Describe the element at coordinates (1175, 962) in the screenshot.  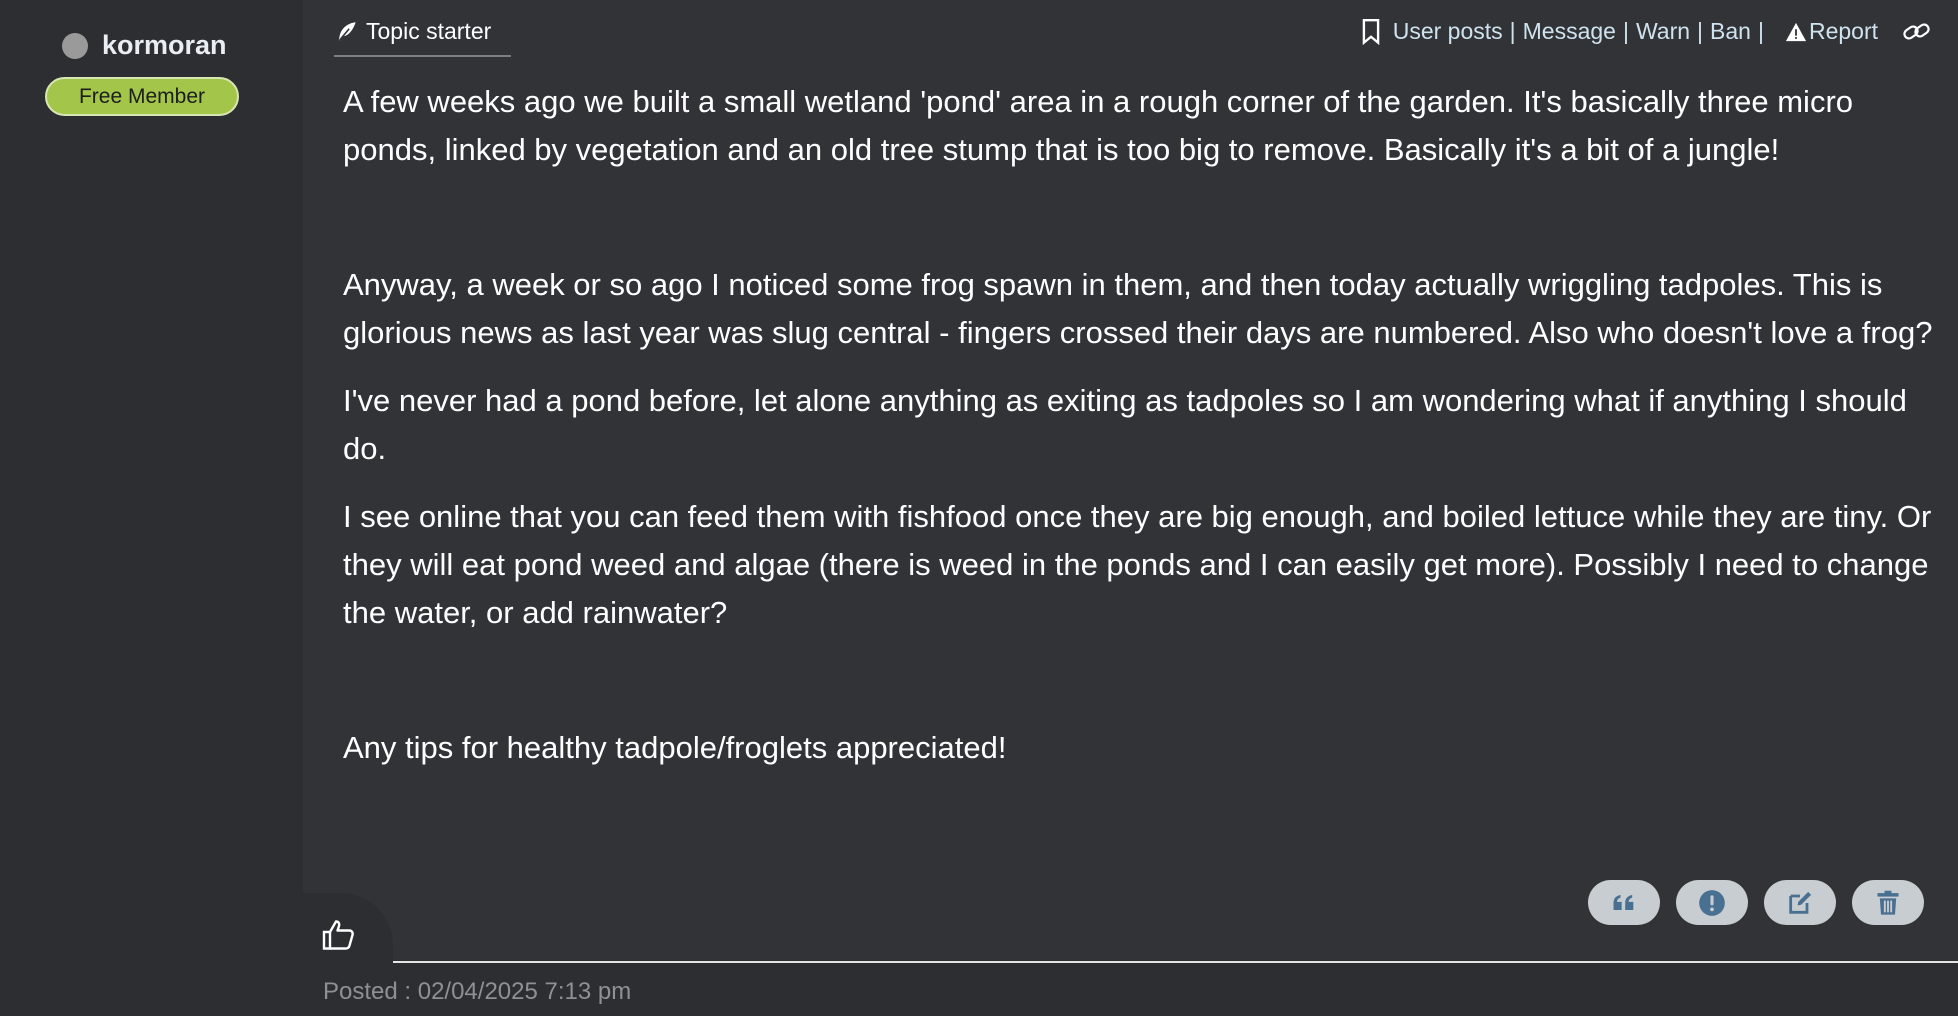
I see `footer-divider` at that location.